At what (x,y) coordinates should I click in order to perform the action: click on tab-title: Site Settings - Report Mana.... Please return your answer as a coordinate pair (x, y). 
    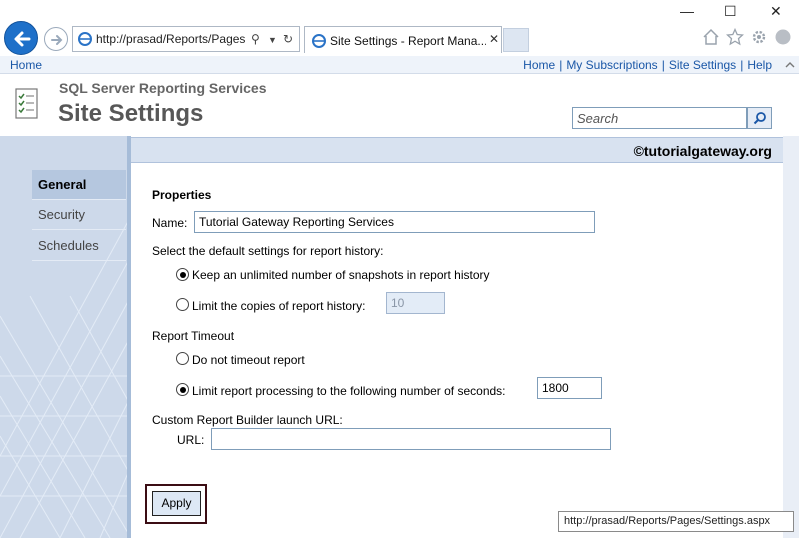
    Looking at the image, I should click on (408, 41).